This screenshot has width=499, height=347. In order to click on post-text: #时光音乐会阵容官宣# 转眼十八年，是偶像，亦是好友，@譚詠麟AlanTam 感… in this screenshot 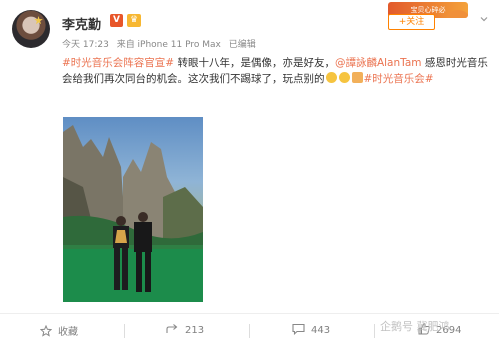, I will do `click(276, 71)`.